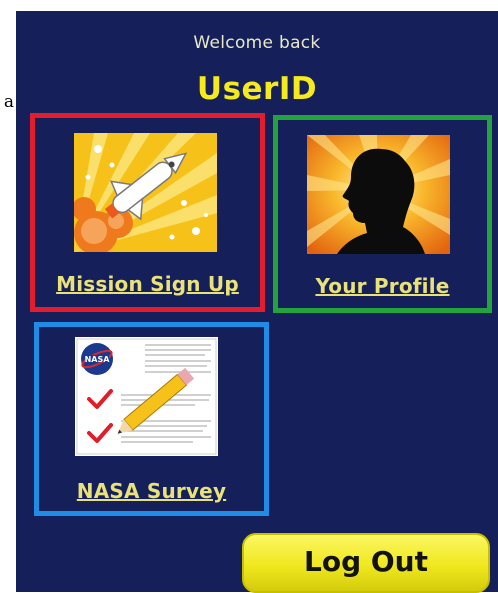 Image resolution: width=498 pixels, height=593 pixels. What do you see at coordinates (98, 359) in the screenshot?
I see `svg-text: NASA` at bounding box center [98, 359].